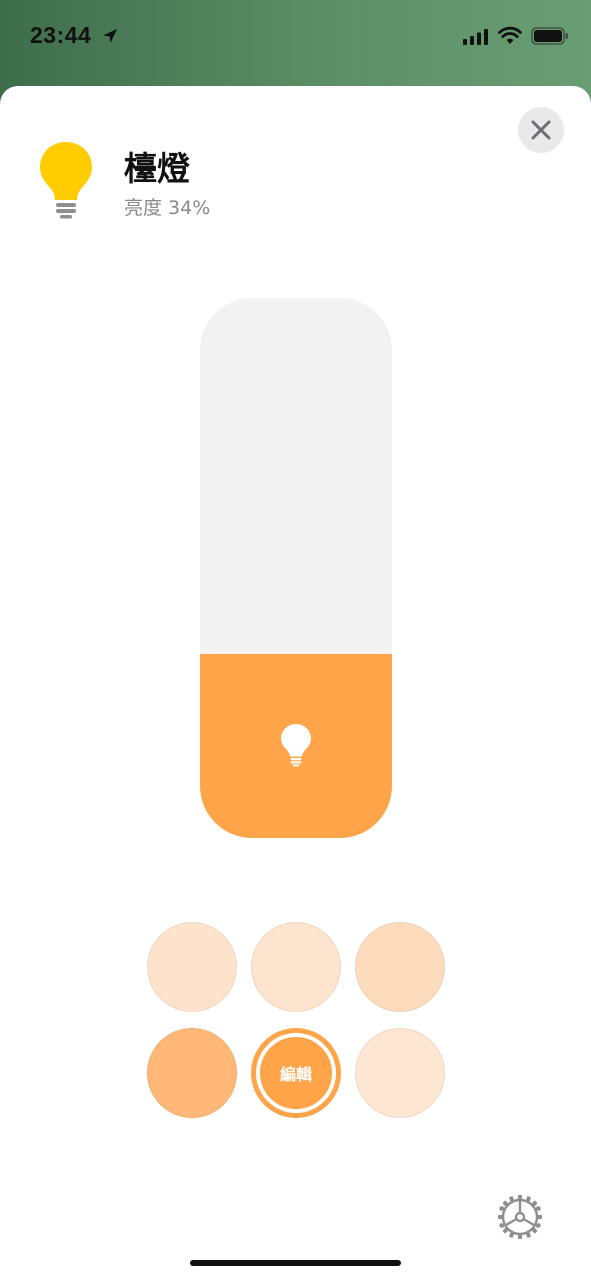 This screenshot has height=1280, width=591. I want to click on location-arrow-icon, so click(110, 38).